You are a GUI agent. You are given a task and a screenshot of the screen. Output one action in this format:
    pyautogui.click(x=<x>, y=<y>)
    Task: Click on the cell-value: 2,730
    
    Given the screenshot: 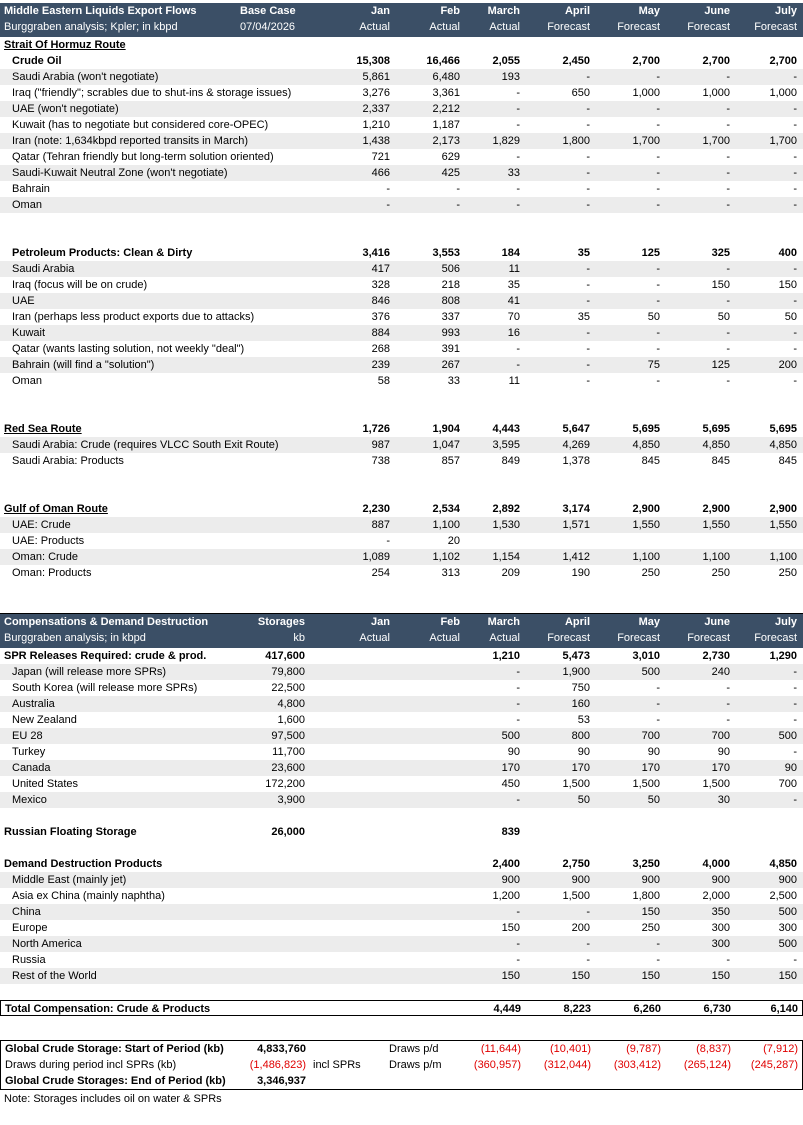 What is the action you would take?
    pyautogui.click(x=716, y=656)
    